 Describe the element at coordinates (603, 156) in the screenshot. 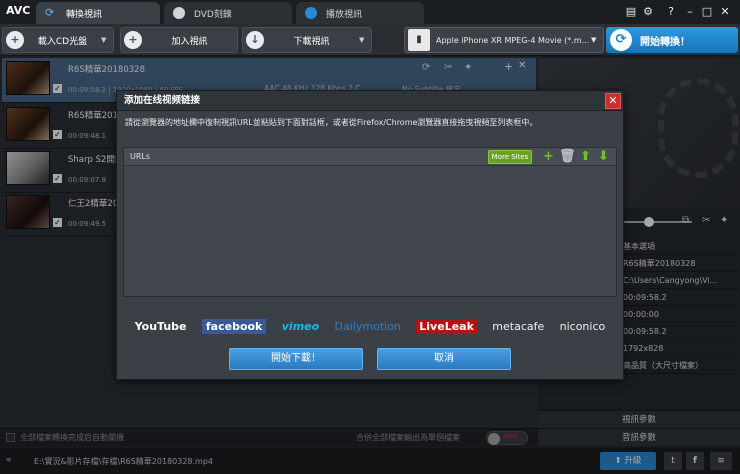

I see `arrow-down-icon: ⬇` at that location.